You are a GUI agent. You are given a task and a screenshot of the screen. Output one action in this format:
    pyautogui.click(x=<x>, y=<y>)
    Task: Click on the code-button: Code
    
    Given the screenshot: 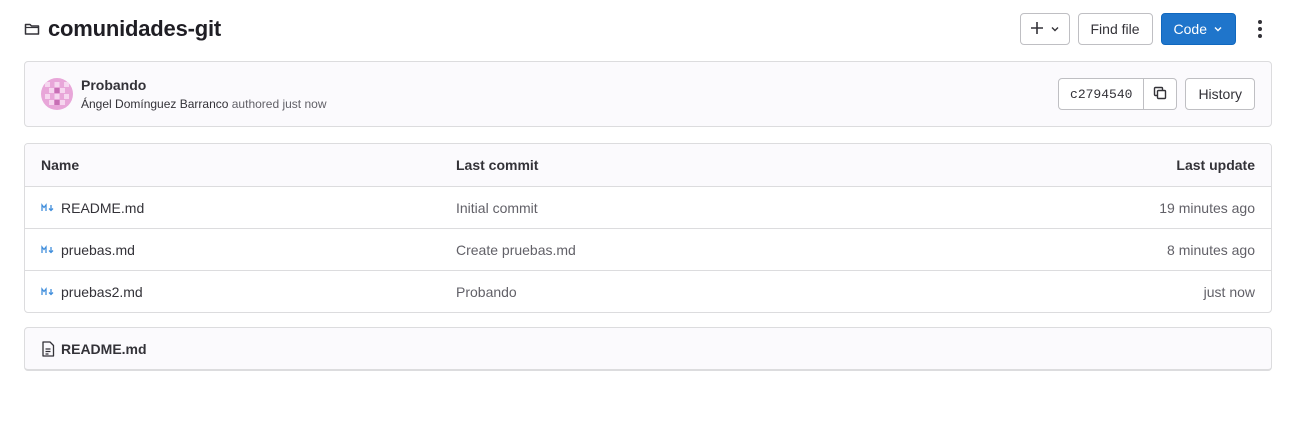 What is the action you would take?
    pyautogui.click(x=1198, y=29)
    